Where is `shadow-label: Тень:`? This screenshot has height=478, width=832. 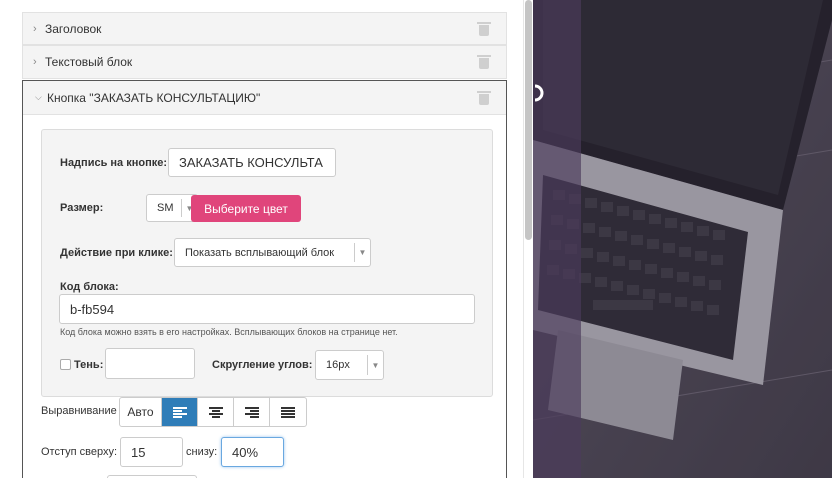 shadow-label: Тень: is located at coordinates (89, 365).